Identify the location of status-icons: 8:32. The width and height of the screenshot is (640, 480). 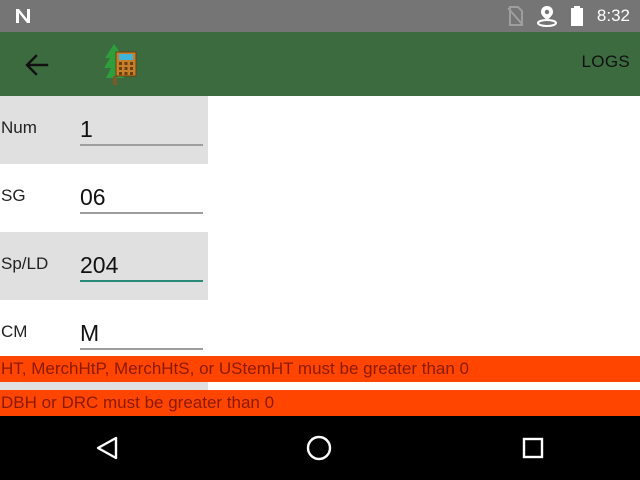
(568, 16).